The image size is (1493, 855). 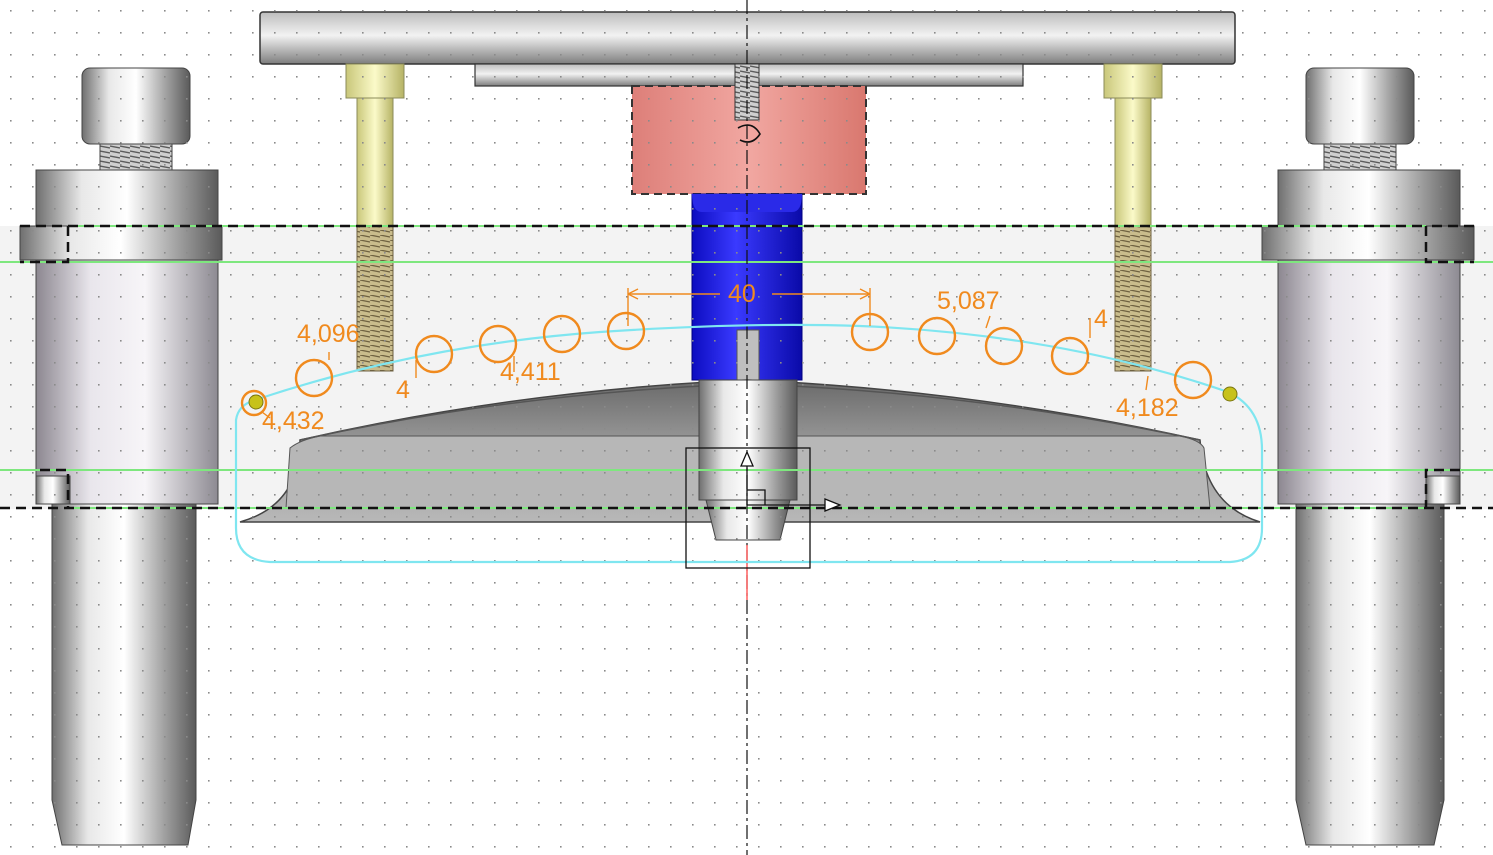 What do you see at coordinates (293, 421) in the screenshot?
I see `dimension-4432: 4,432` at bounding box center [293, 421].